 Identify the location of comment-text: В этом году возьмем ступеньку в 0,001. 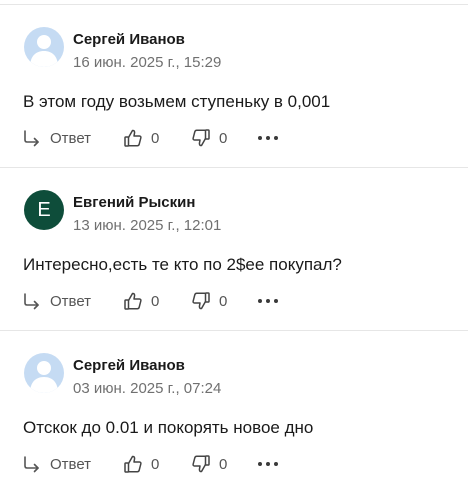
(177, 101).